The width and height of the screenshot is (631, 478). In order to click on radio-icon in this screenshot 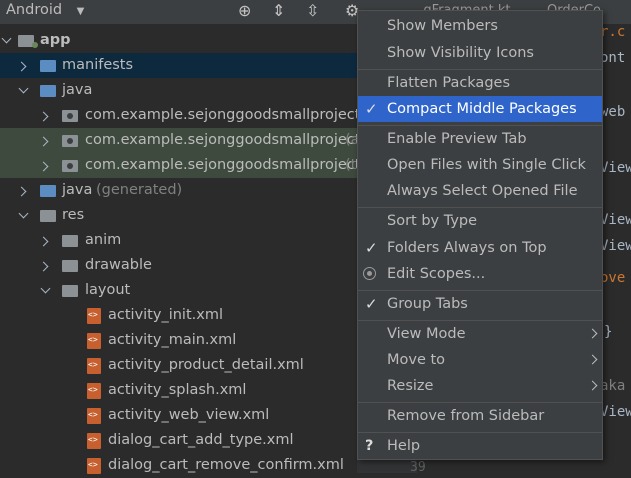, I will do `click(369, 273)`.